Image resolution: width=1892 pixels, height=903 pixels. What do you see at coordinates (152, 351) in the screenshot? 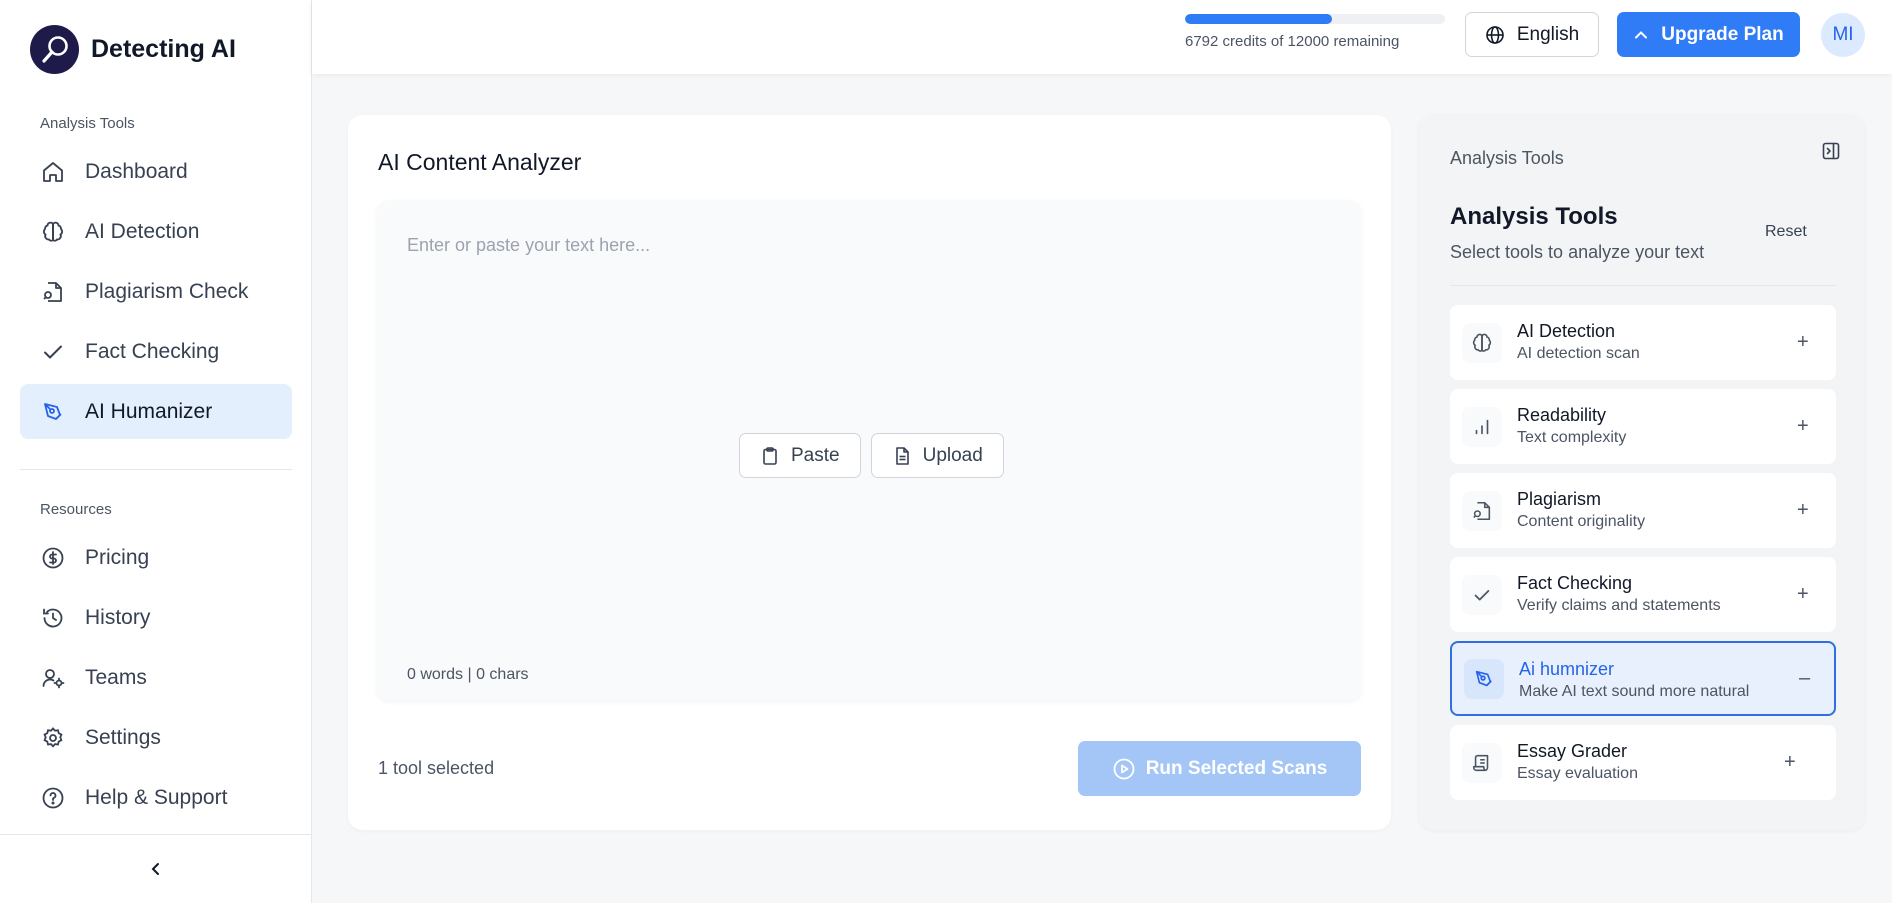
I see `sidebar-item-label: Fact Checking` at bounding box center [152, 351].